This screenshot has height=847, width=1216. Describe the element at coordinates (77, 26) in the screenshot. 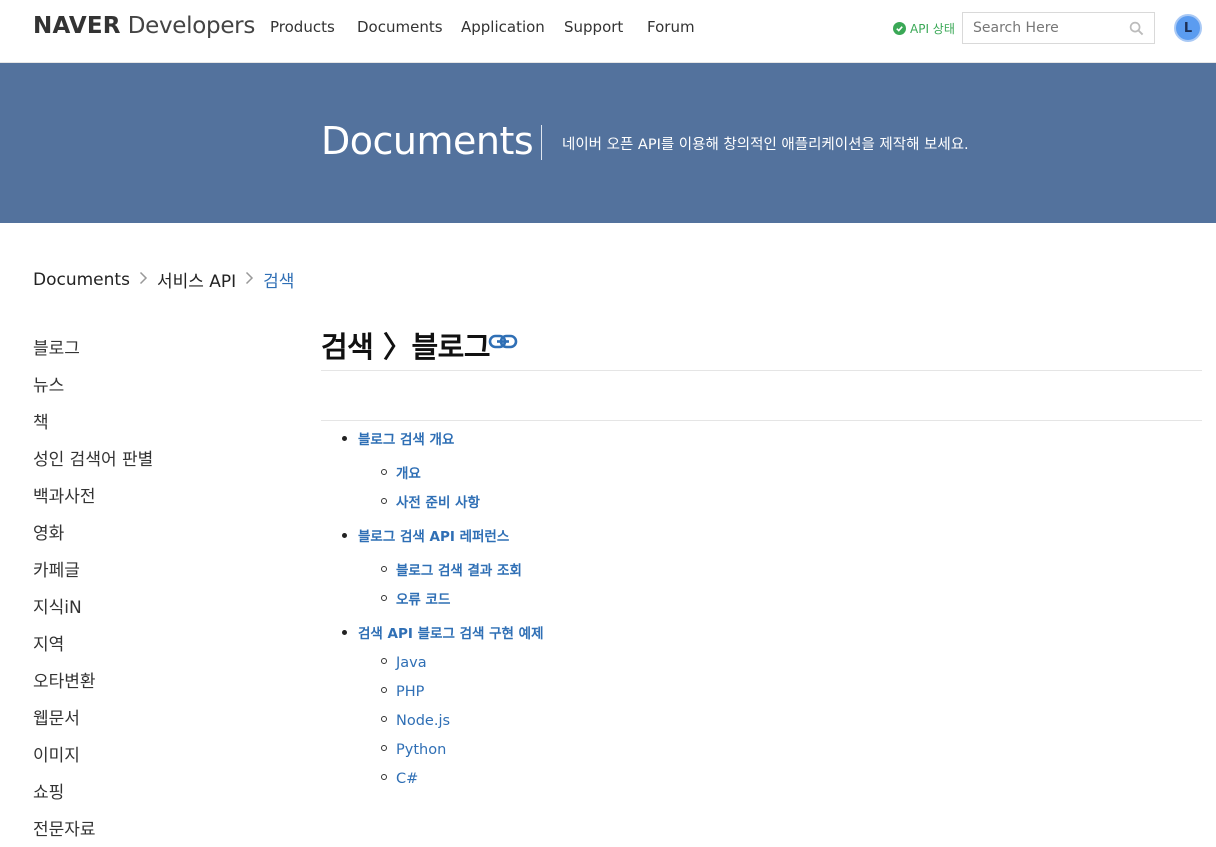

I see `logo-brand: NAVER` at that location.